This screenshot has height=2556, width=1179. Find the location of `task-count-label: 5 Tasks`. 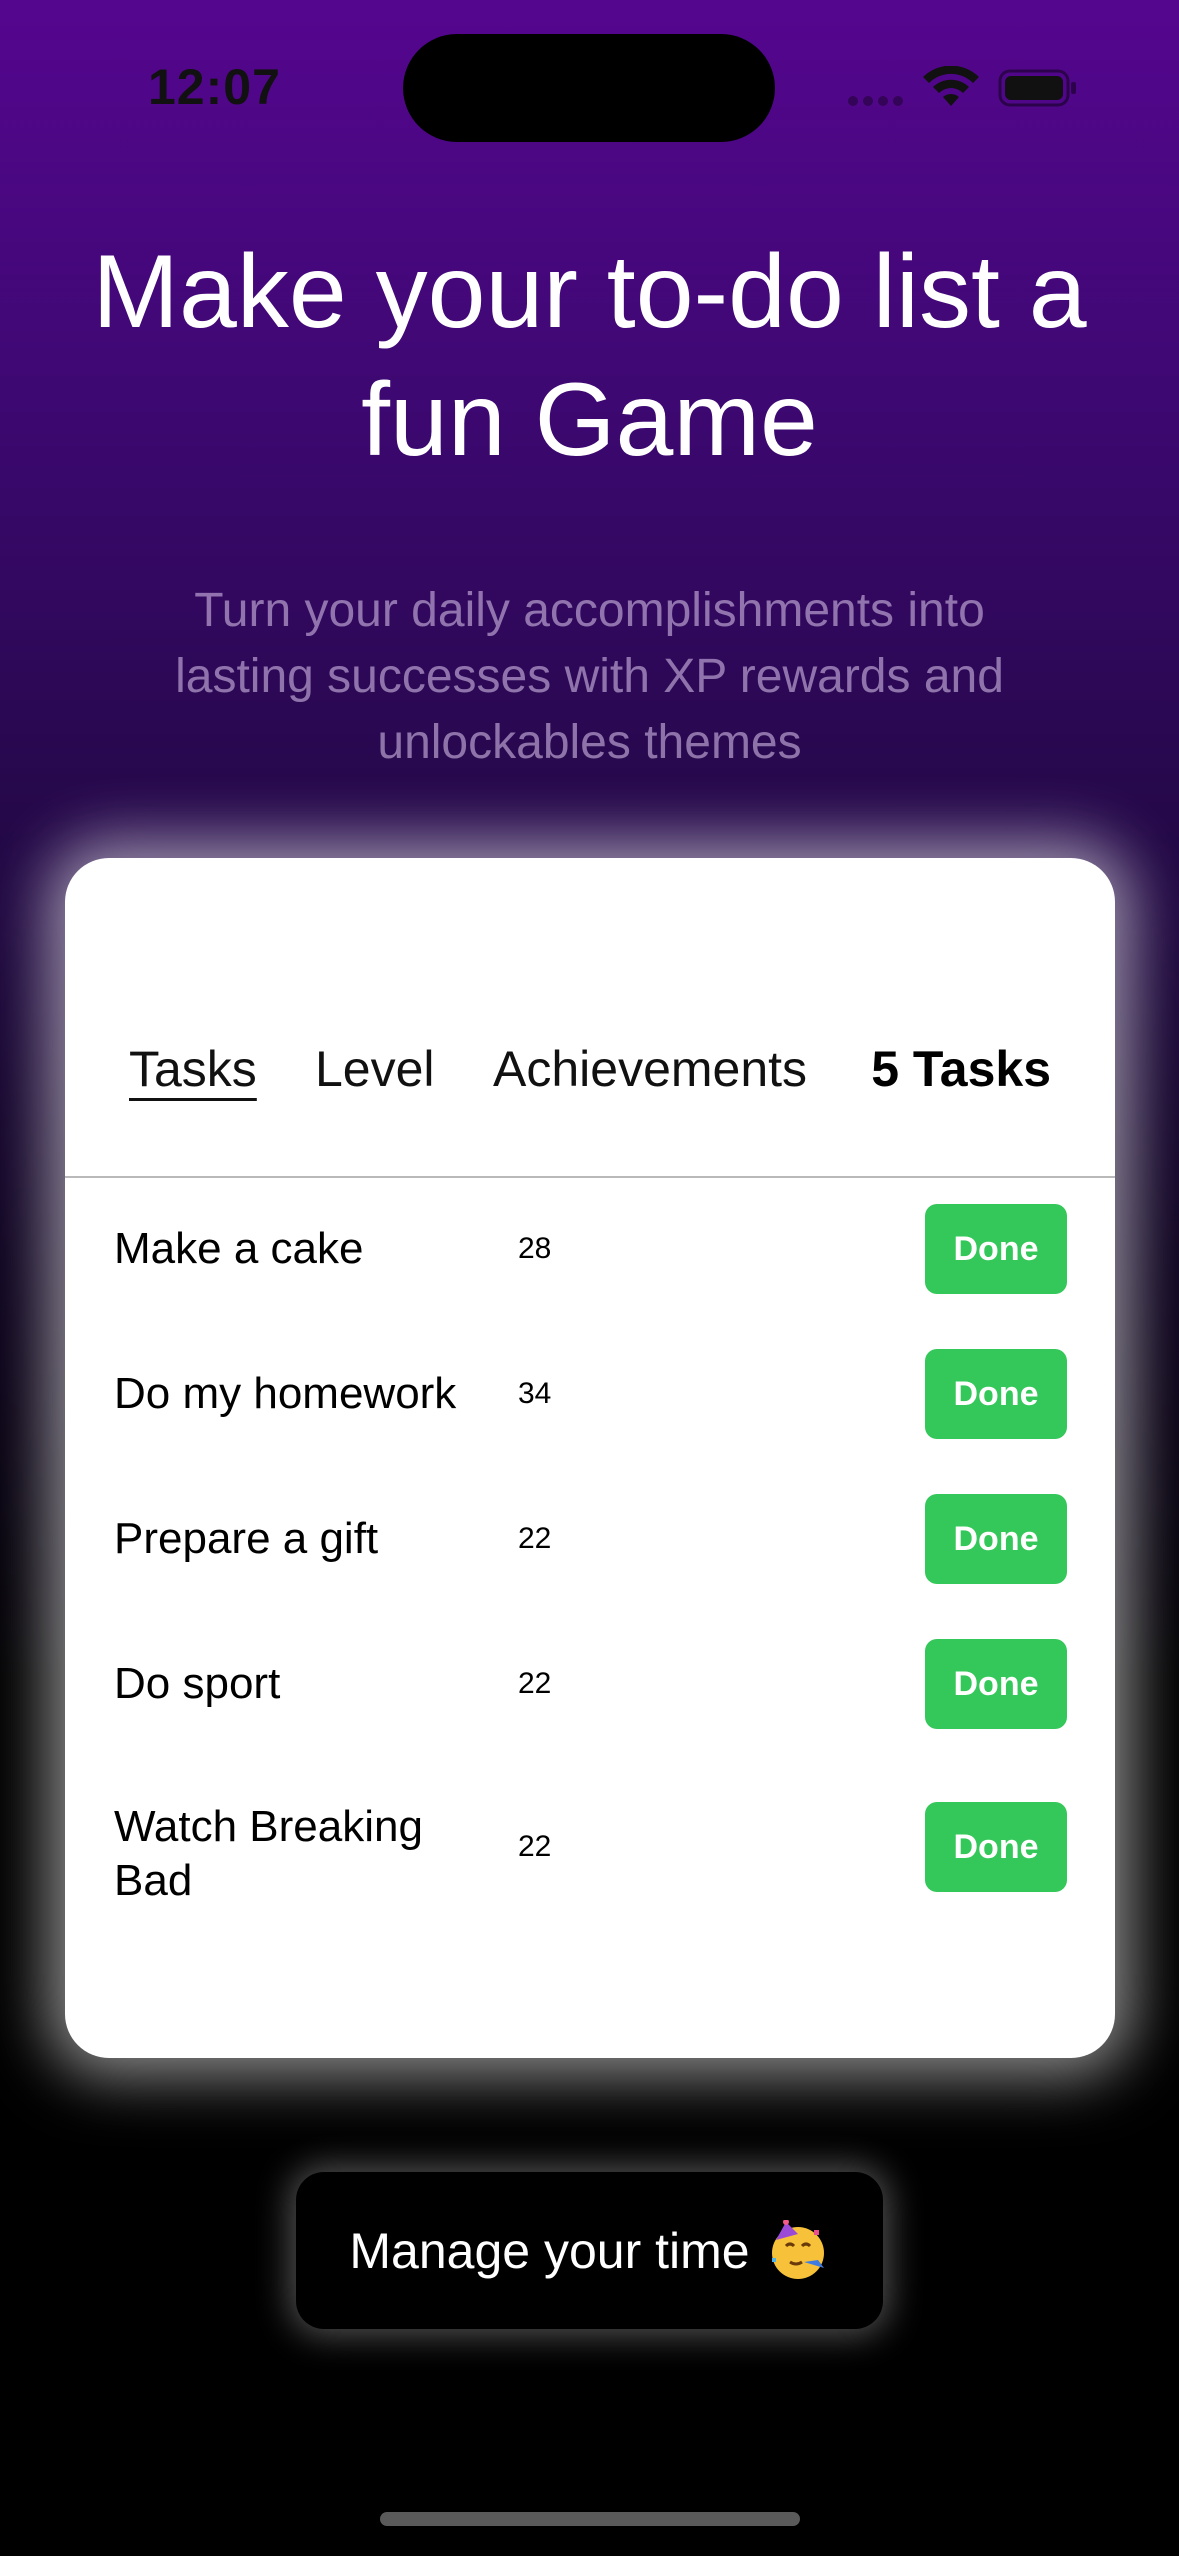

task-count-label: 5 Tasks is located at coordinates (961, 1069).